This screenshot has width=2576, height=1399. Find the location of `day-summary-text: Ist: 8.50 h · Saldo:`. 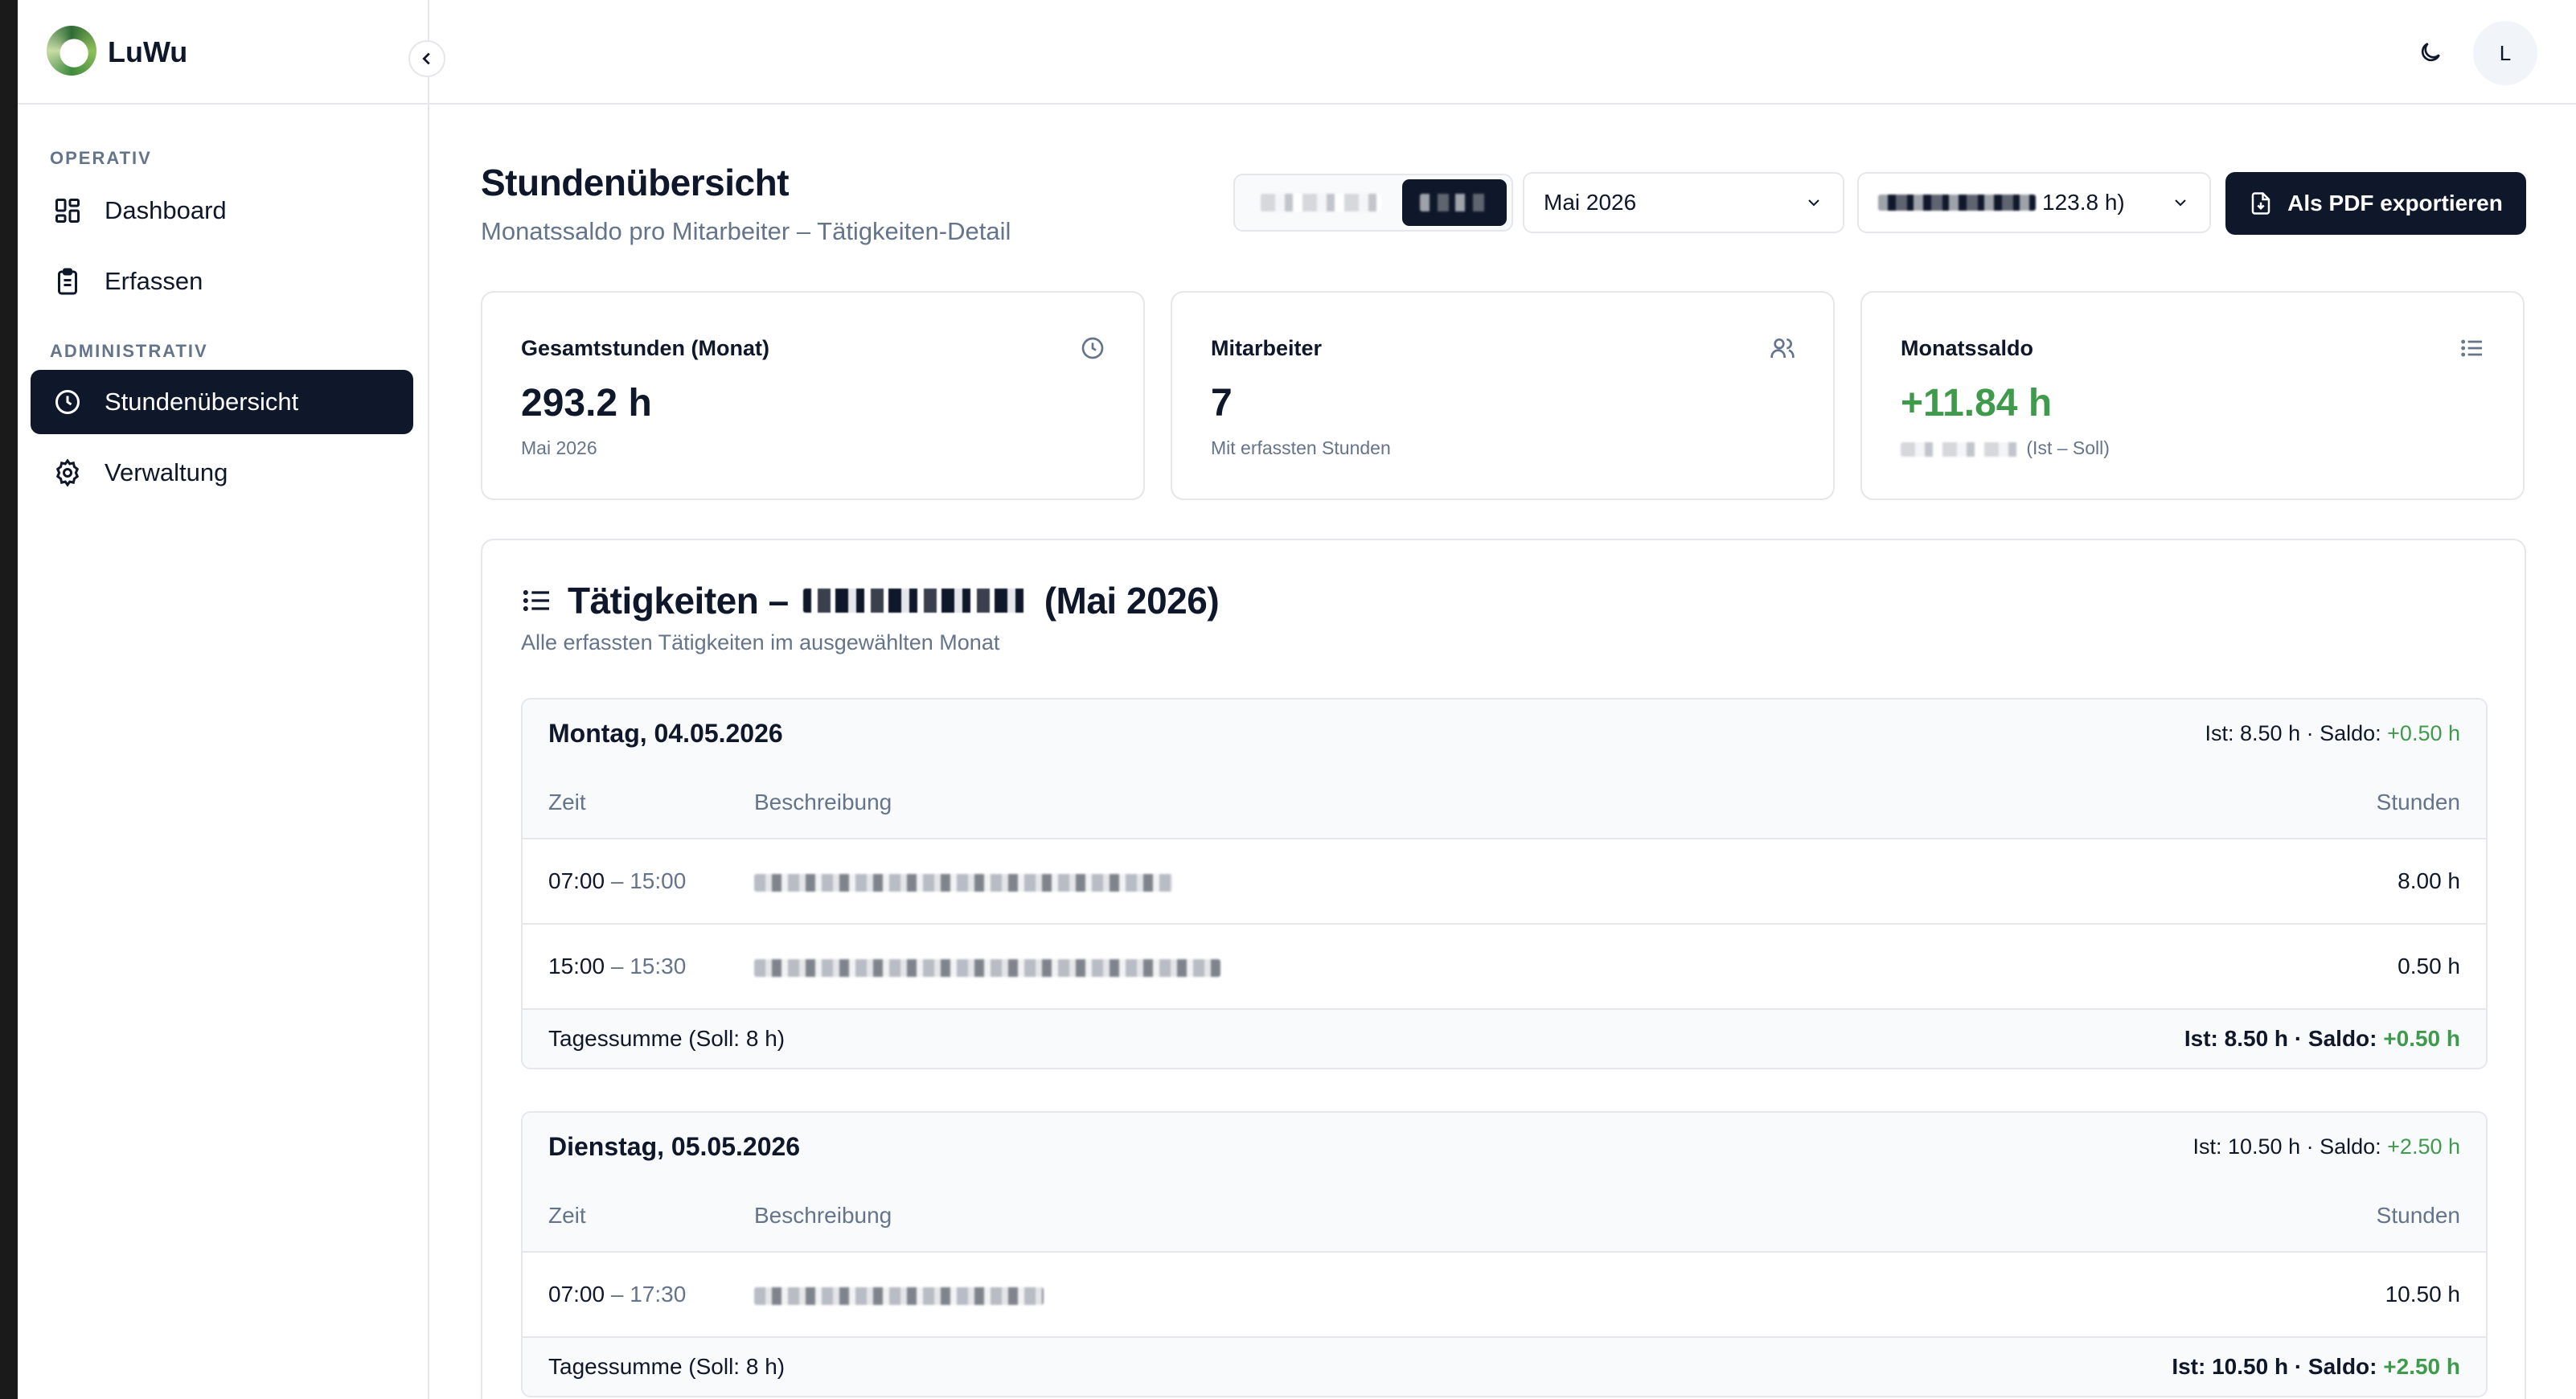

day-summary-text: Ist: 8.50 h · Saldo: is located at coordinates (2293, 732).